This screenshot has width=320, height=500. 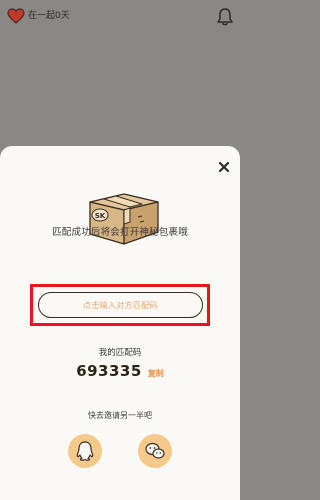 What do you see at coordinates (120, 415) in the screenshot?
I see `invite-label: 快去邀请另一半吧` at bounding box center [120, 415].